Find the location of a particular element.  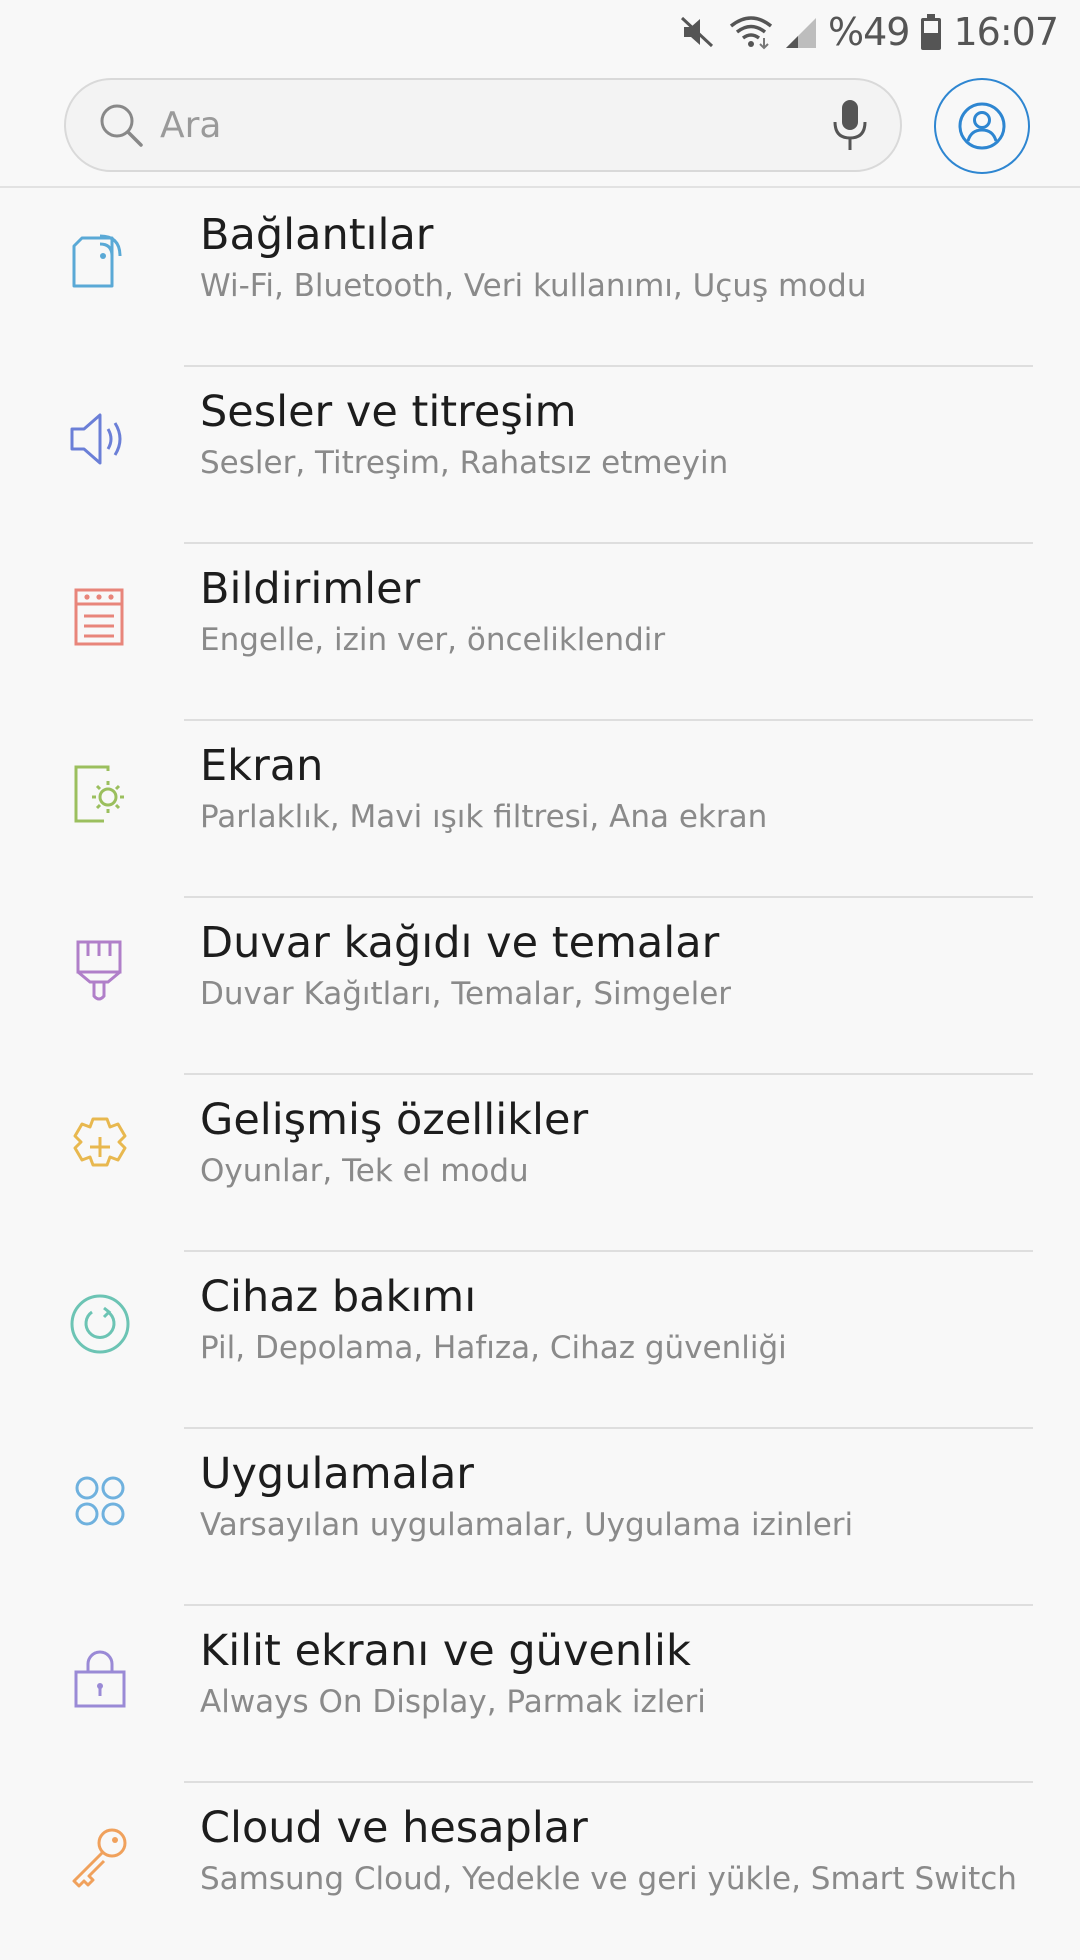

item-title: Uygulamalar is located at coordinates (337, 1474).